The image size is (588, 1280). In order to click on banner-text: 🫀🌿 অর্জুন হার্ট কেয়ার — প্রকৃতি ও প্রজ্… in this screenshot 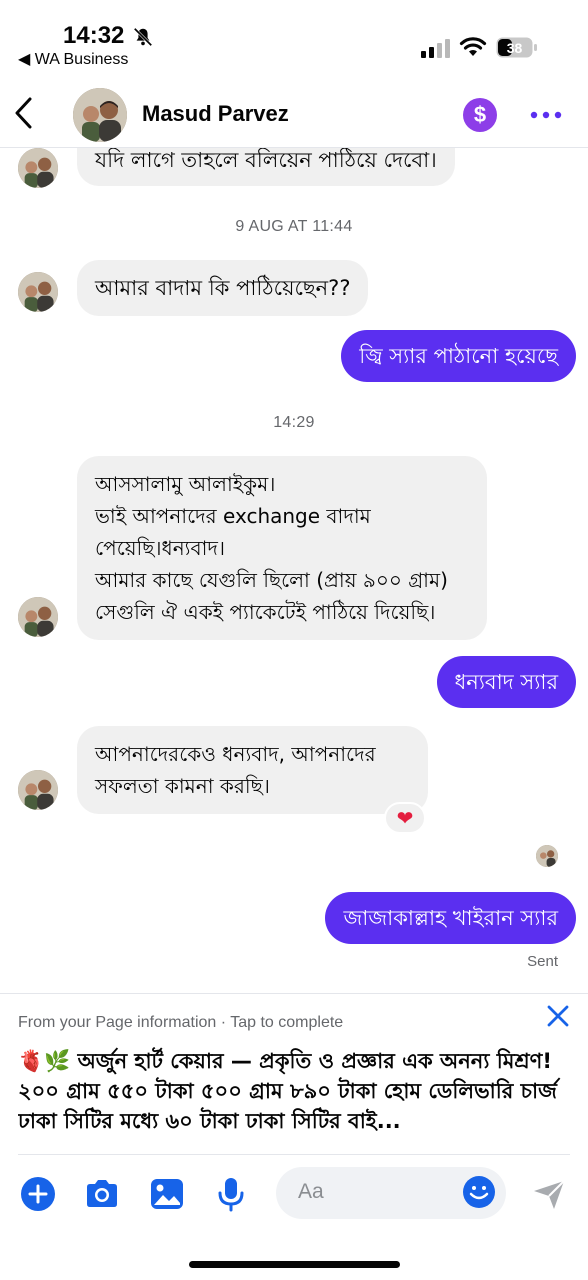, I will do `click(294, 1091)`.